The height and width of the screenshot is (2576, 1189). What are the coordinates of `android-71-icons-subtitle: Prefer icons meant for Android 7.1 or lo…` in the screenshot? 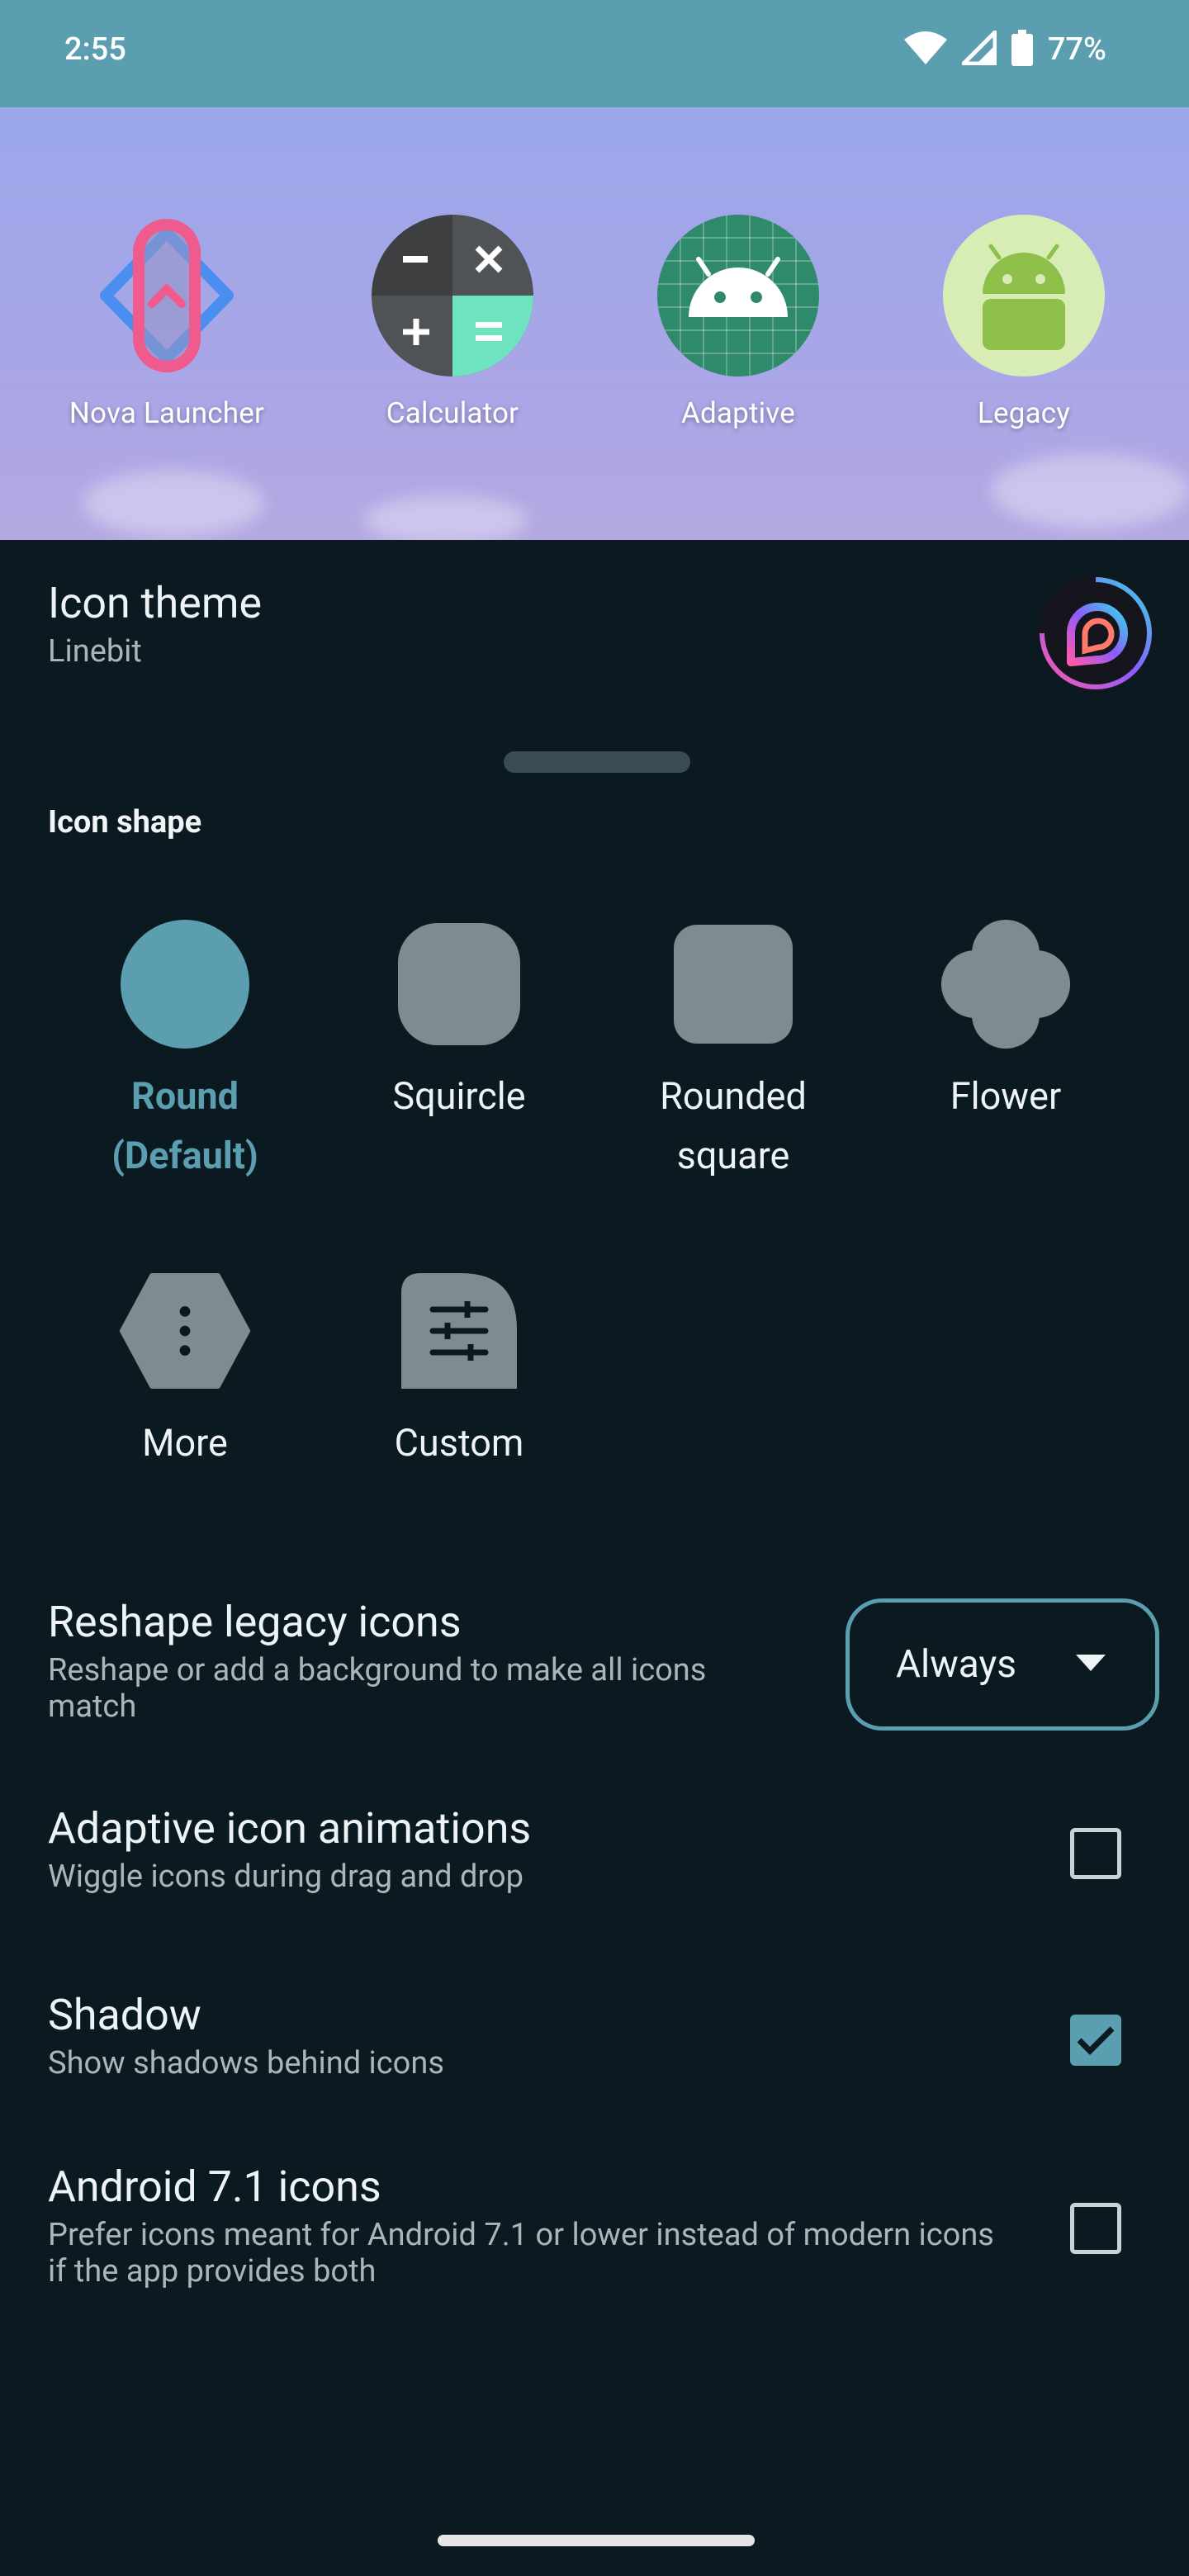 It's located at (521, 2253).